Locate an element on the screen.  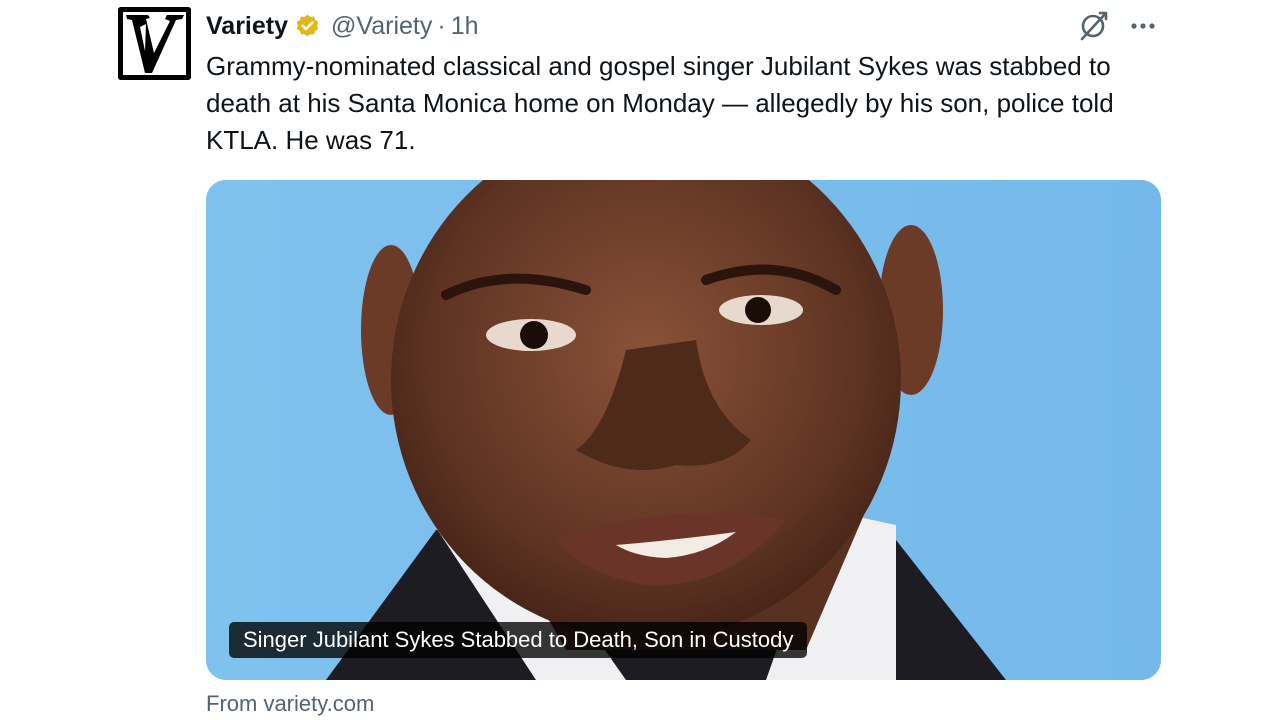
tweet-header-actions is located at coordinates (1117, 26).